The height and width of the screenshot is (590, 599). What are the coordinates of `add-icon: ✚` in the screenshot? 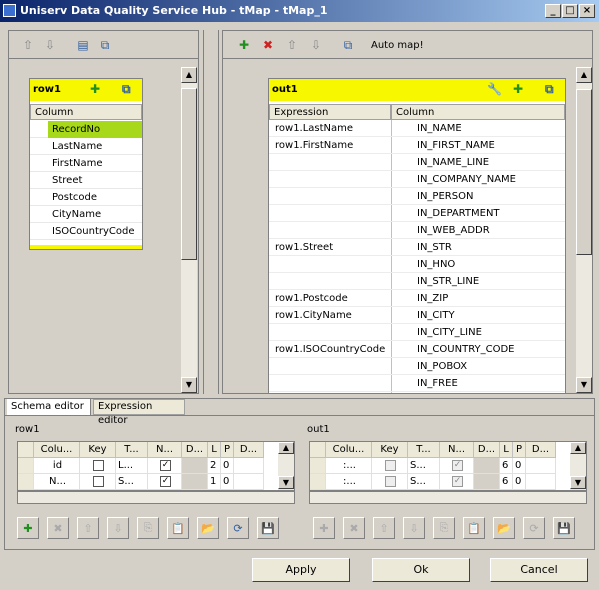 It's located at (28, 528).